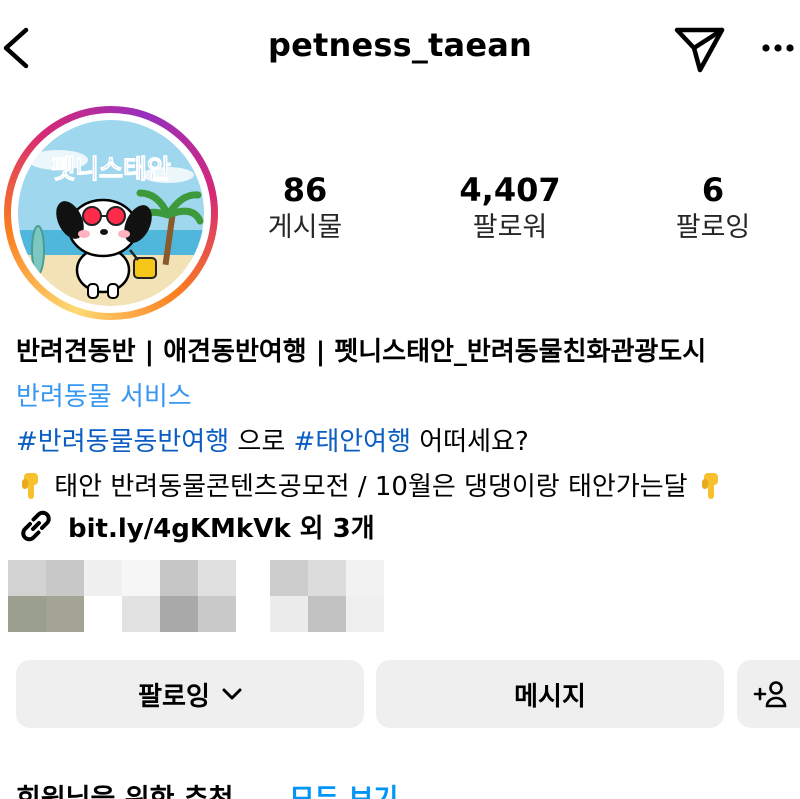  I want to click on following-button: 팔로잉, so click(190, 694).